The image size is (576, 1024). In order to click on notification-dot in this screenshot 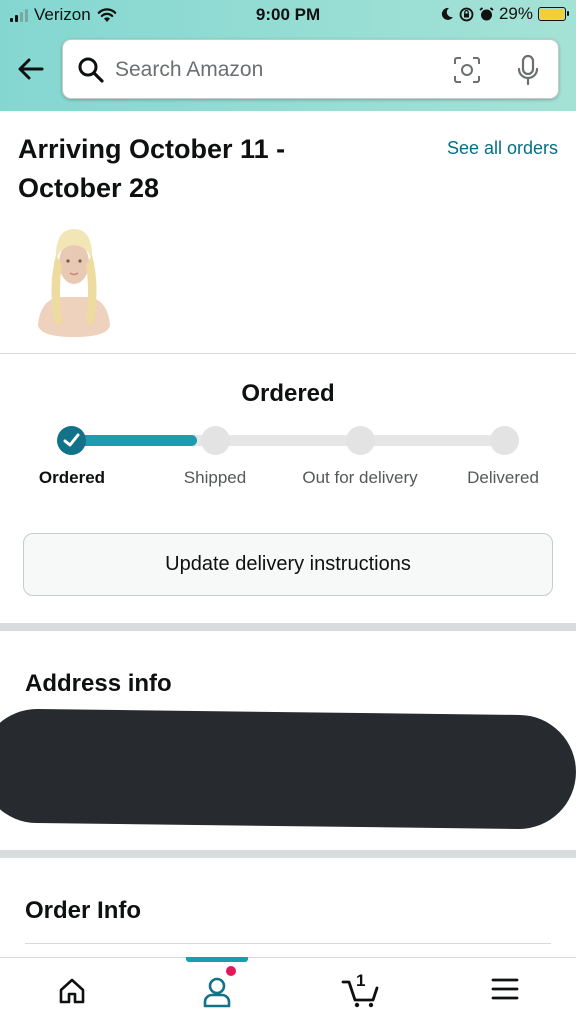, I will do `click(231, 971)`.